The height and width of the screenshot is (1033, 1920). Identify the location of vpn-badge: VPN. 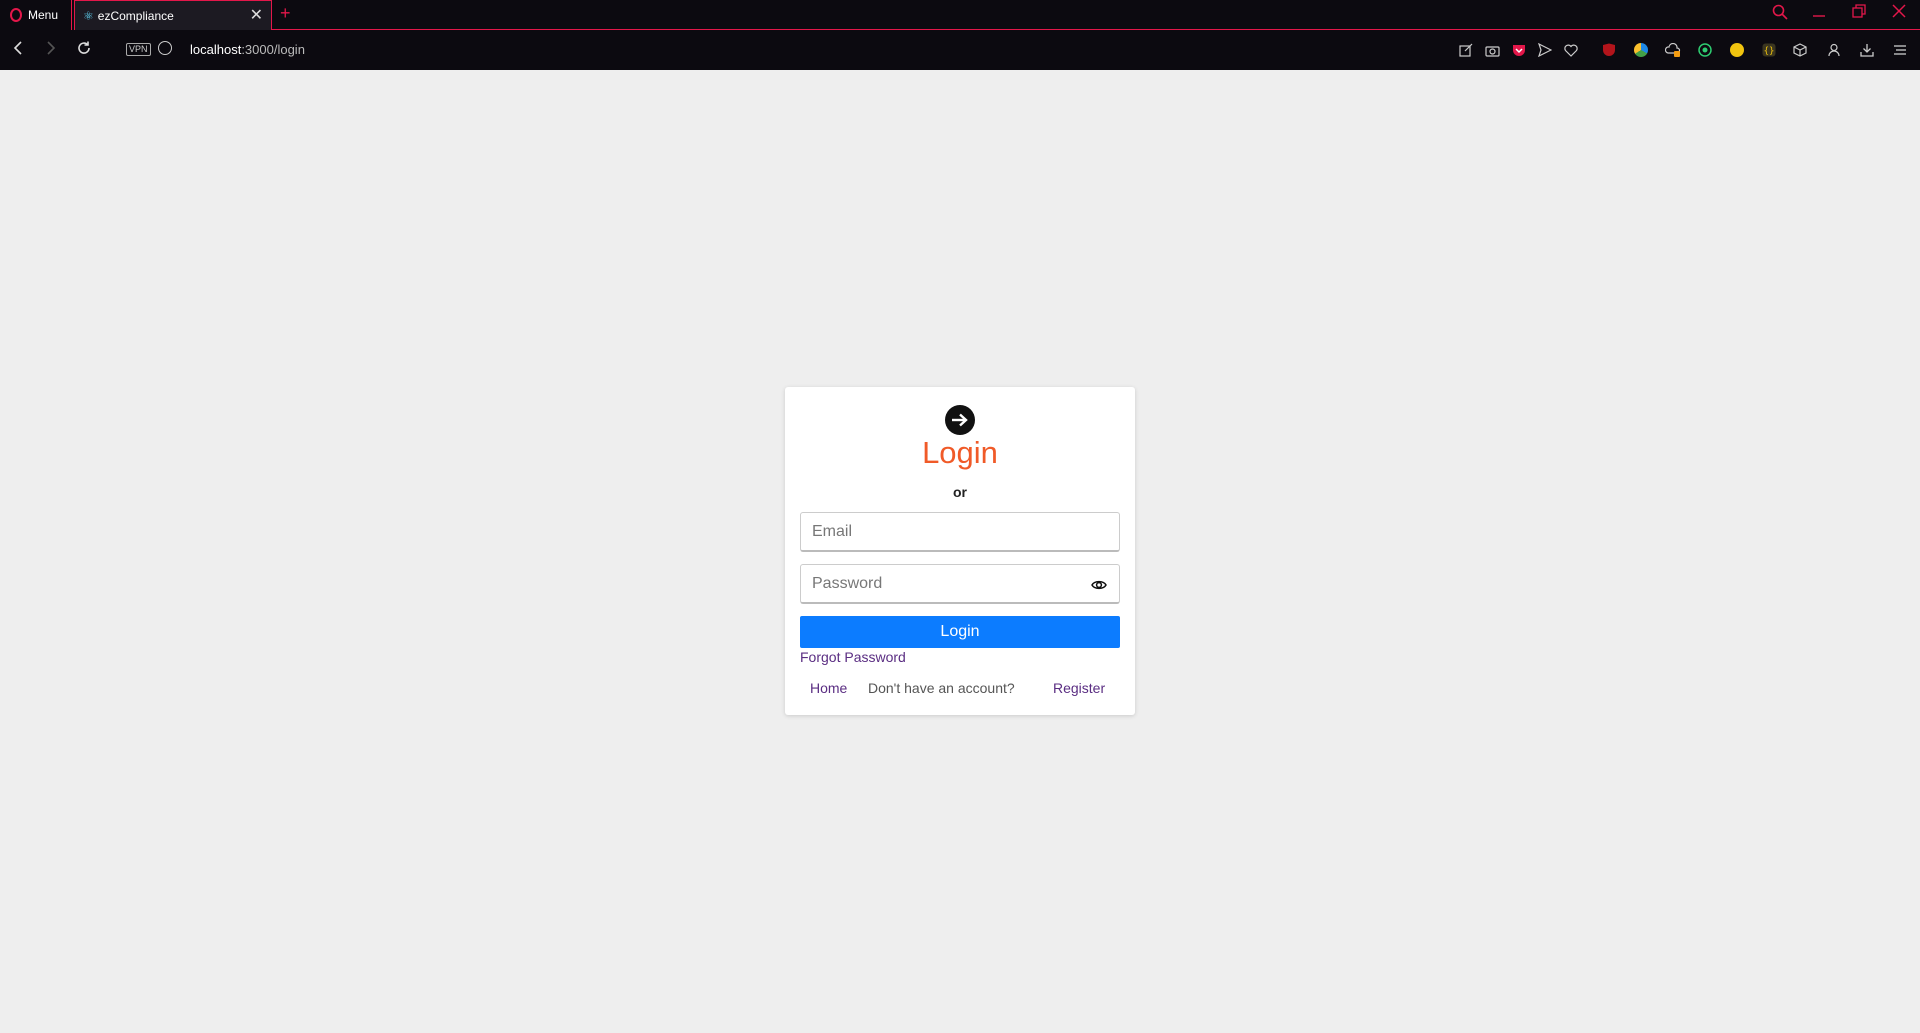
(138, 49).